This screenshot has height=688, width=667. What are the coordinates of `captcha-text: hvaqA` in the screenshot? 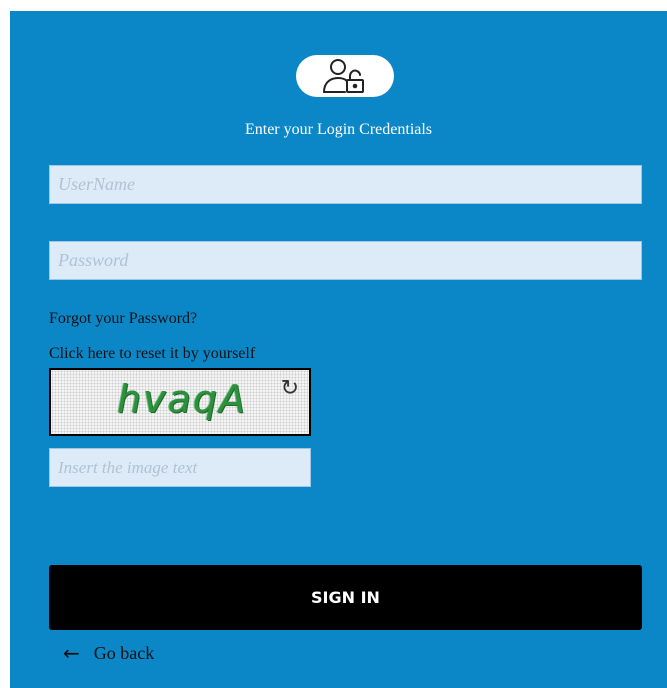 It's located at (182, 399).